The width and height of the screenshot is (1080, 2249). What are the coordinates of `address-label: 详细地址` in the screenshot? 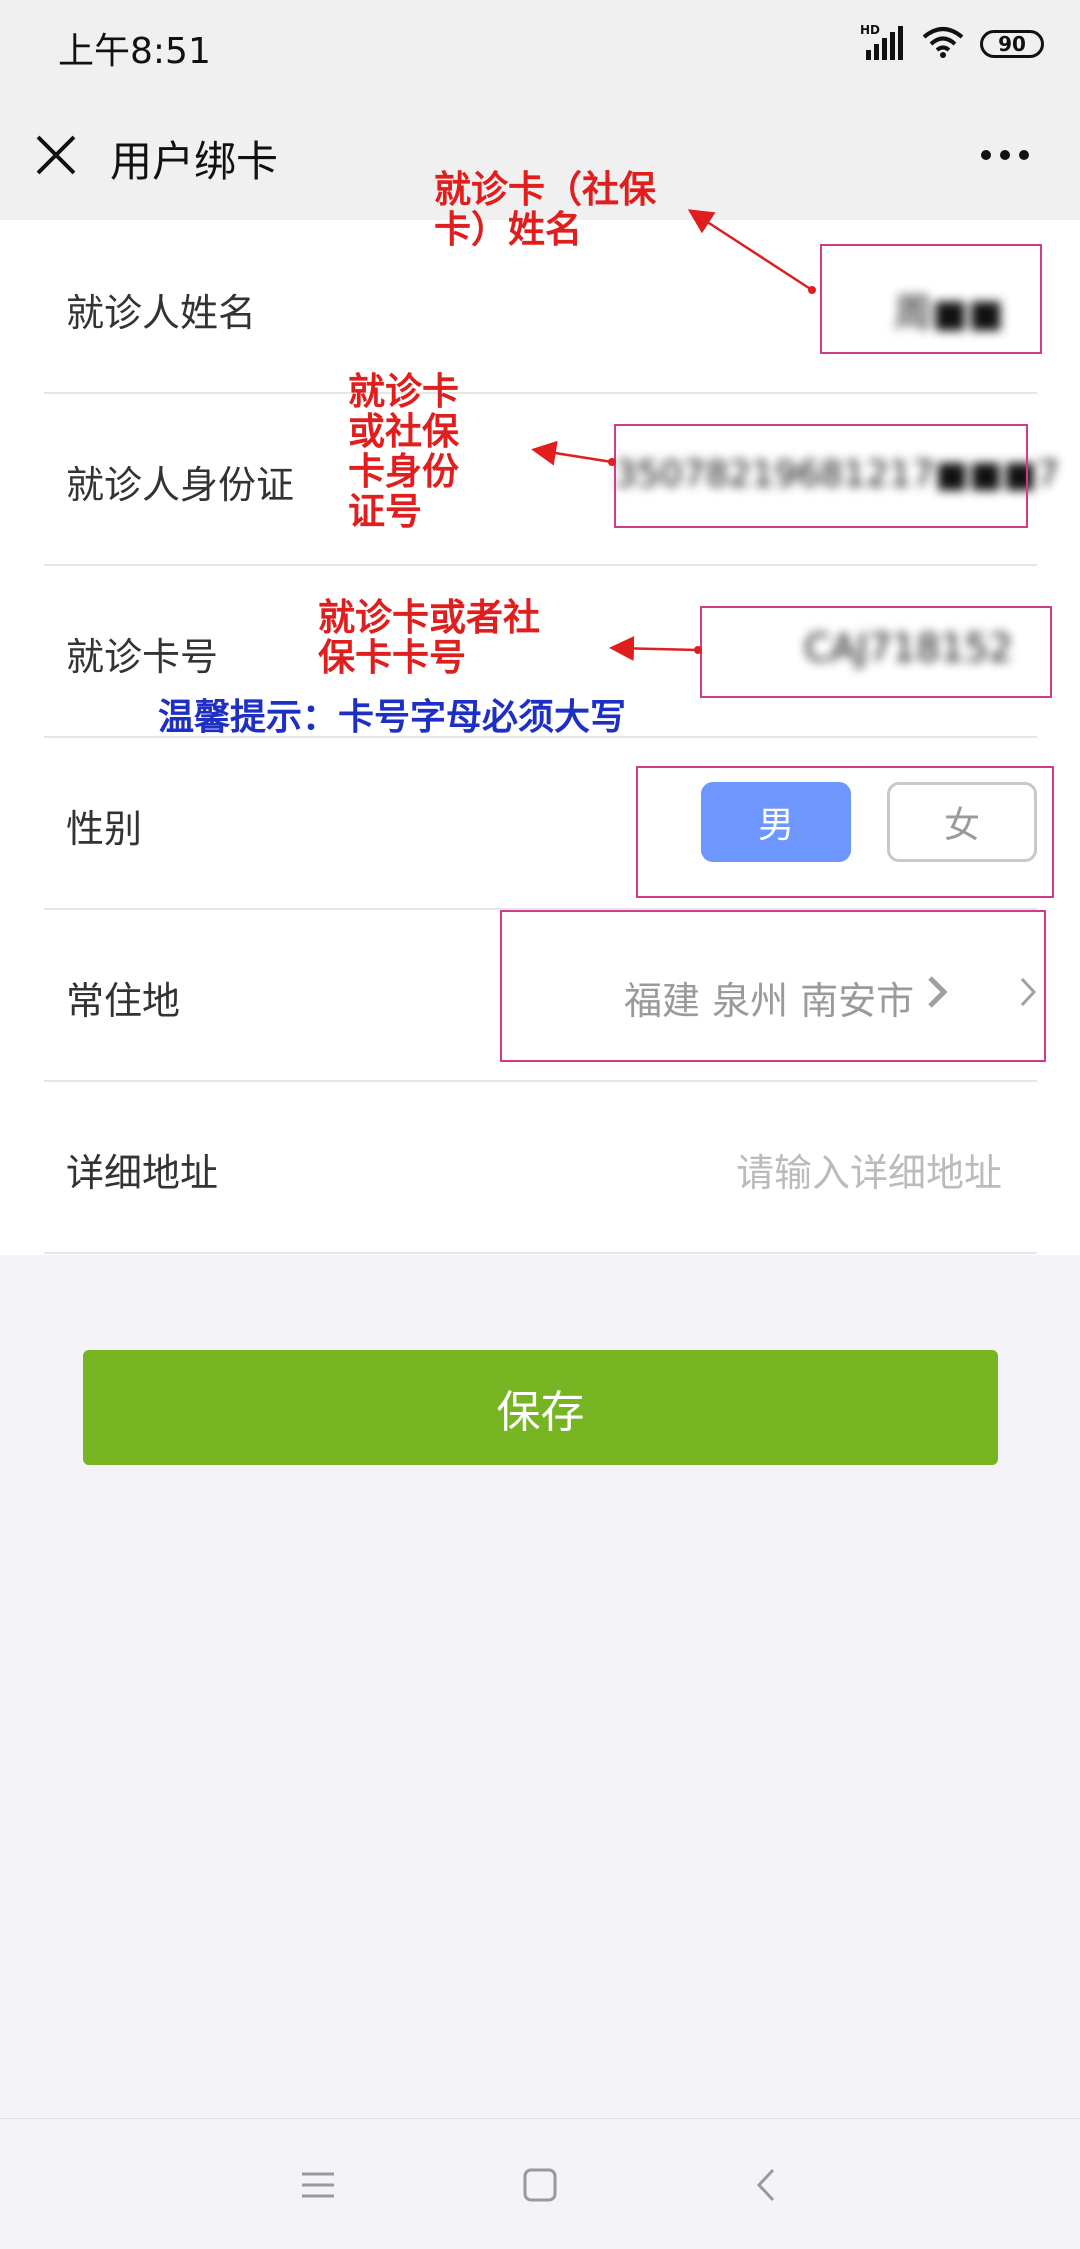 It's located at (142, 1173).